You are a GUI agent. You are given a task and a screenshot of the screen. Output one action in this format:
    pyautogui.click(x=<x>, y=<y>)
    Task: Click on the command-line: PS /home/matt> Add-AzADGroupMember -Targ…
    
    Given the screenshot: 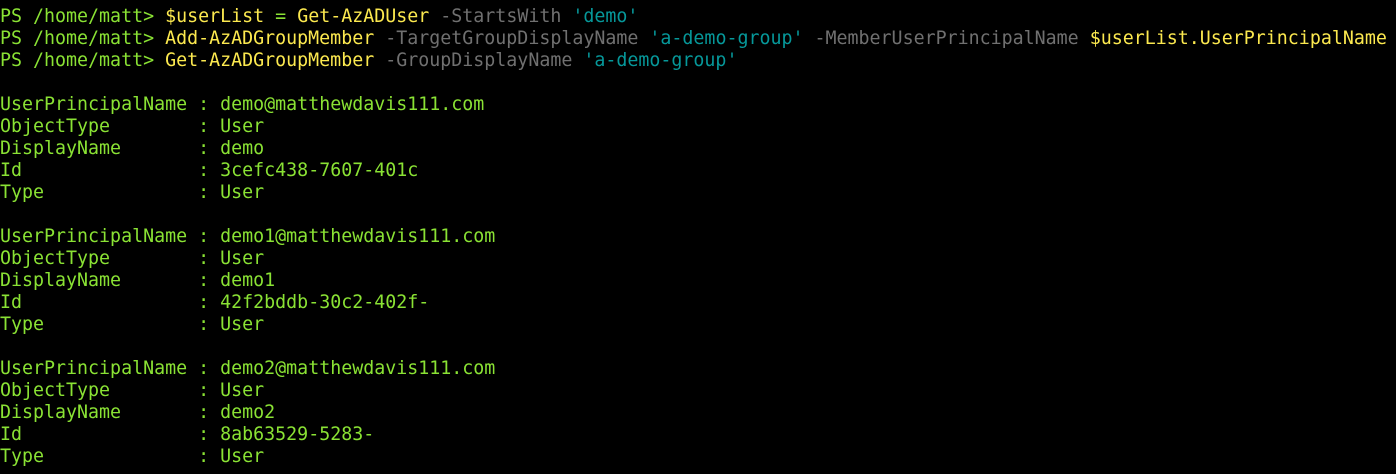 What is the action you would take?
    pyautogui.click(x=698, y=39)
    